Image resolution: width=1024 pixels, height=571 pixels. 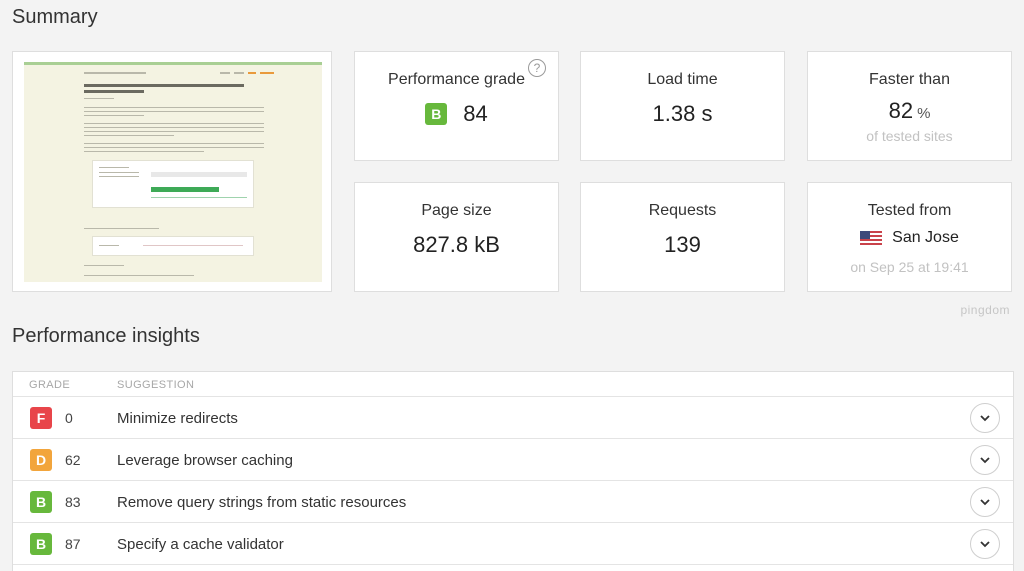 What do you see at coordinates (871, 237) in the screenshot?
I see `us-flag-icon` at bounding box center [871, 237].